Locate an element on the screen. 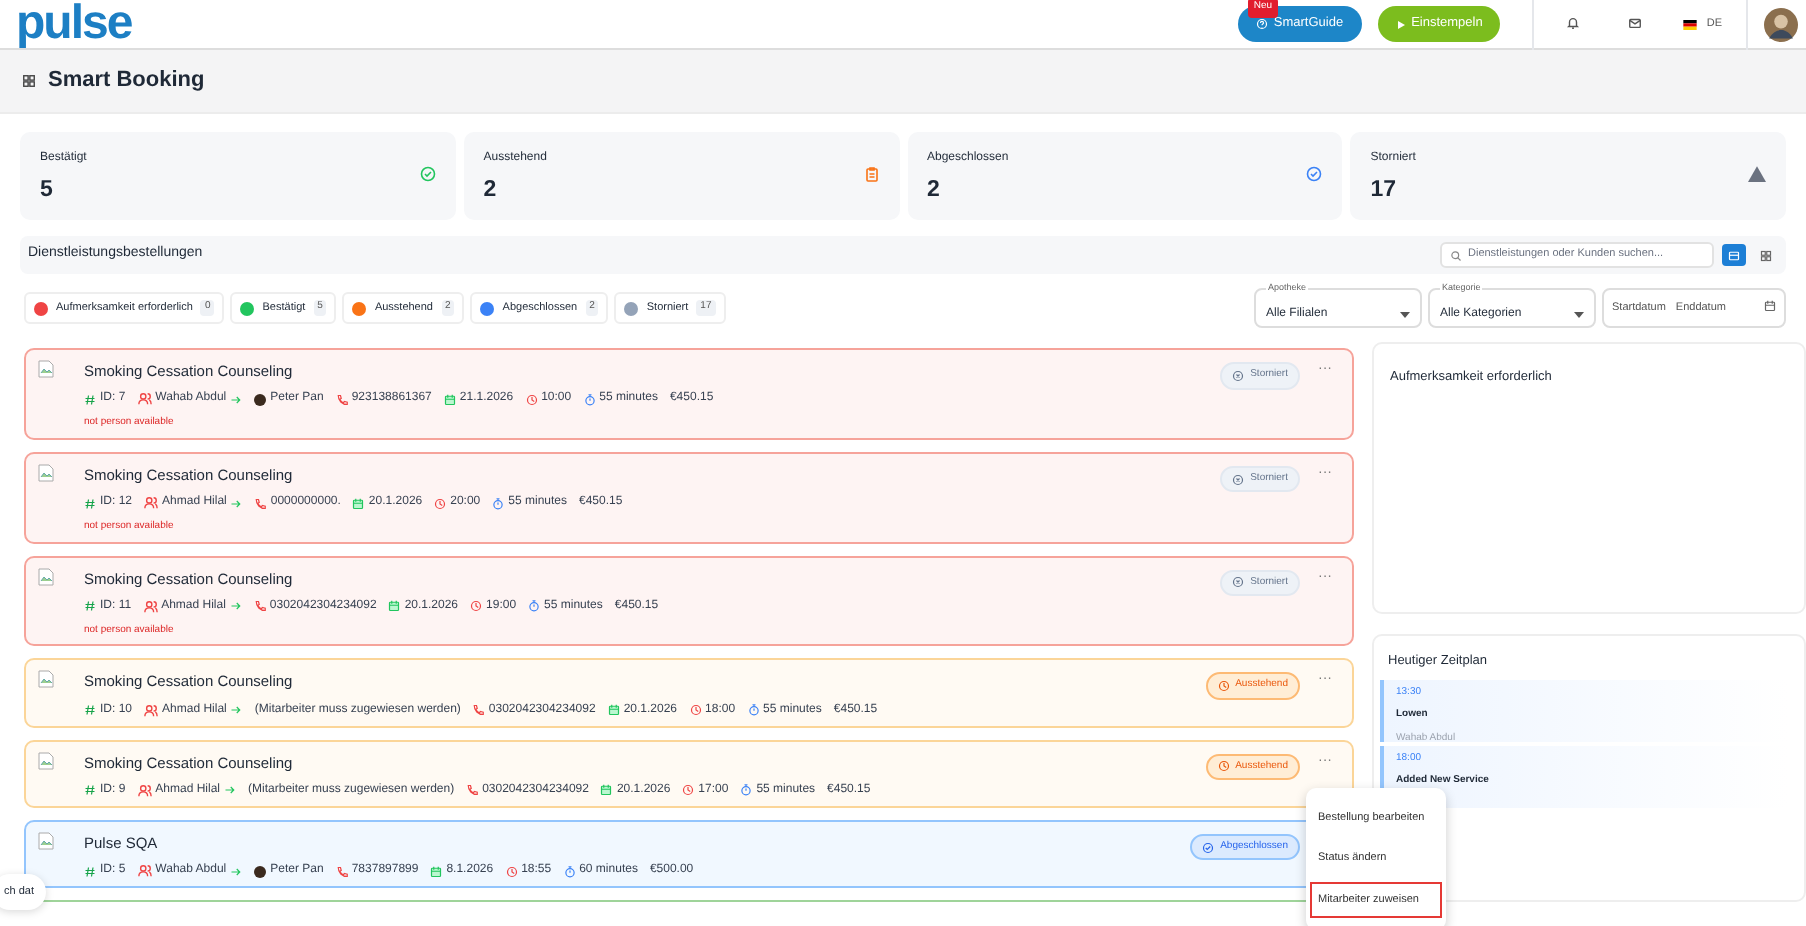  stat-value: 17 is located at coordinates (1384, 191).